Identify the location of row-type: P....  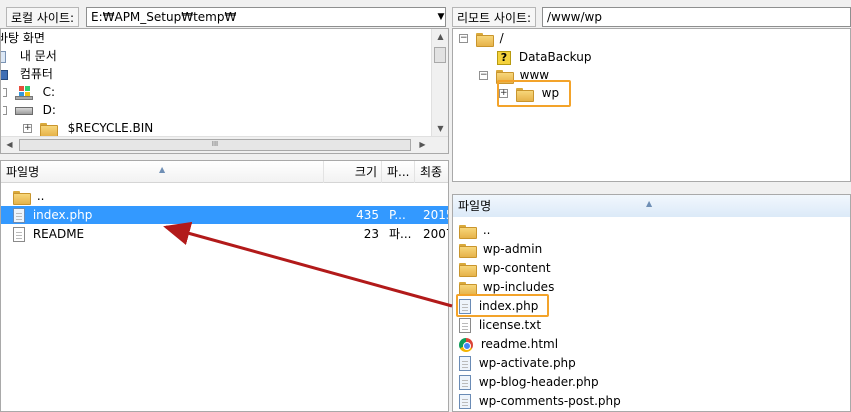
(397, 215).